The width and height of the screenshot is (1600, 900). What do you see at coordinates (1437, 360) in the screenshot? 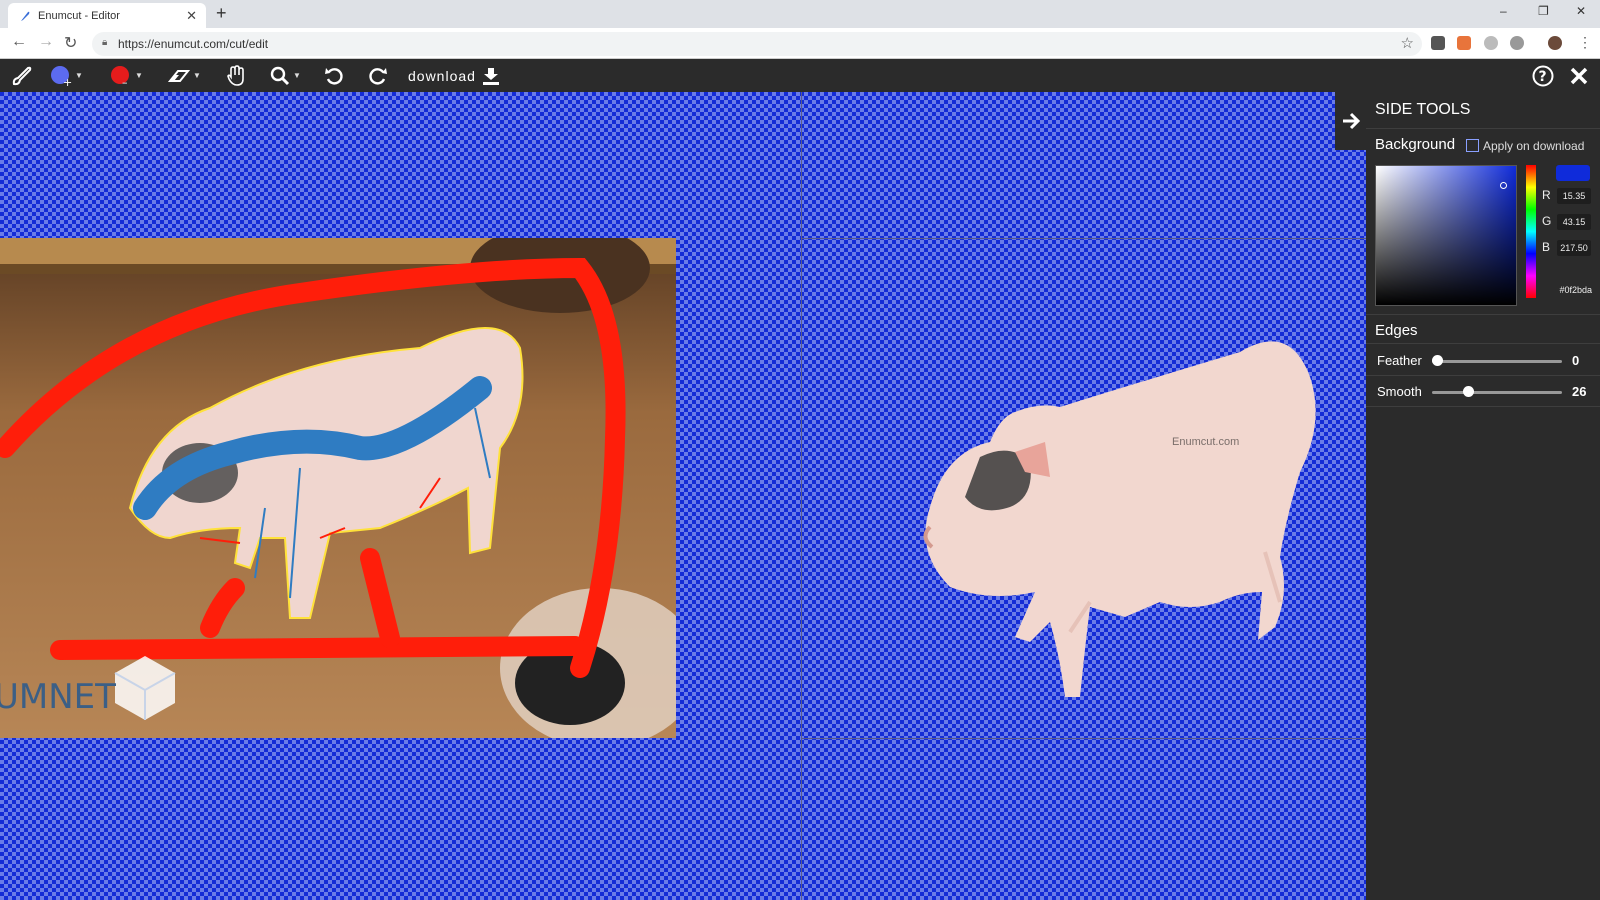
I see `feather-slider-handle` at bounding box center [1437, 360].